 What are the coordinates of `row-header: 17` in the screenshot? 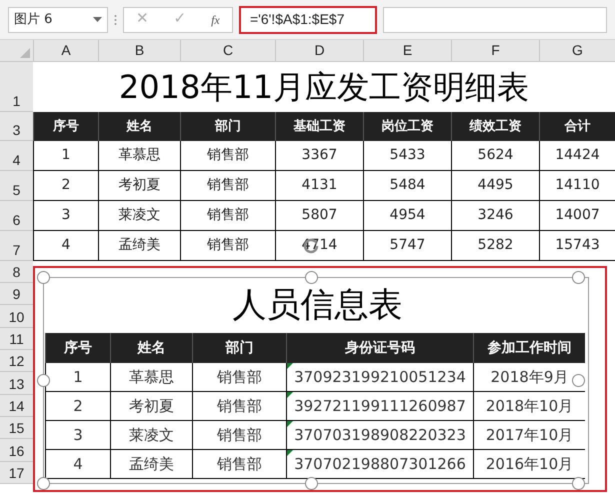 It's located at (16, 473).